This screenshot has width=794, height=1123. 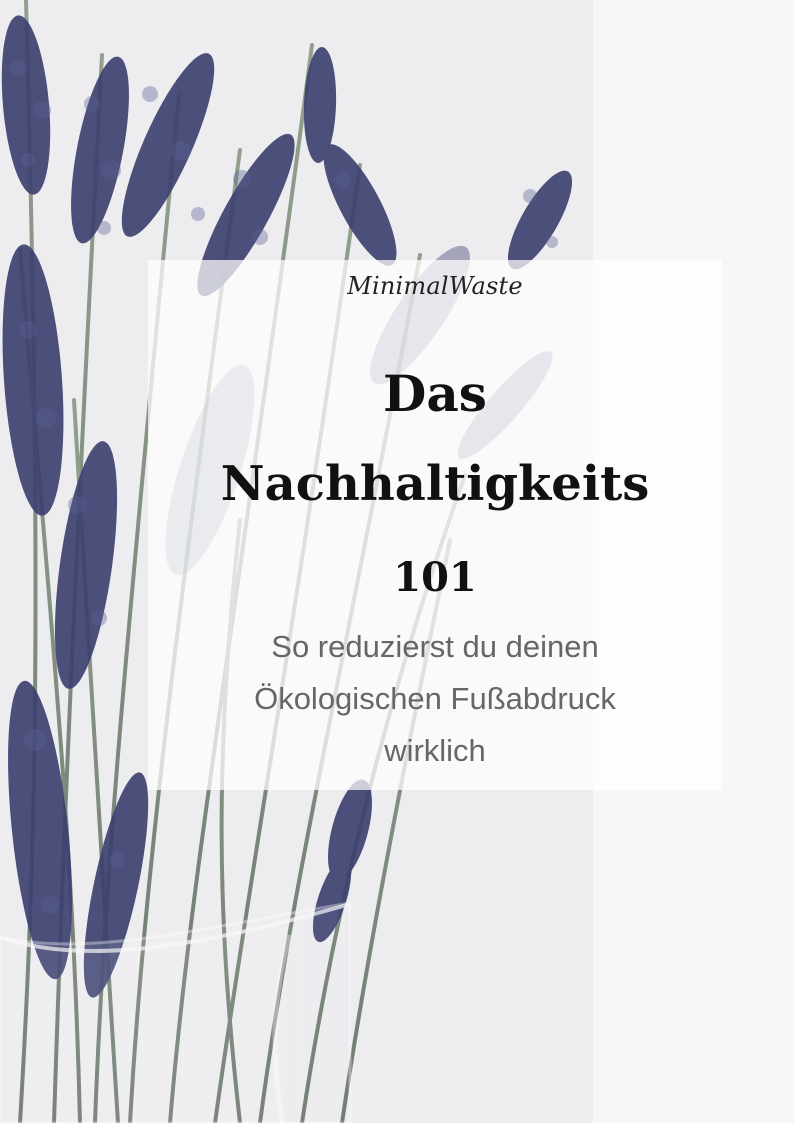 What do you see at coordinates (435, 484) in the screenshot?
I see `title-line-2: Nachhaltigkeits` at bounding box center [435, 484].